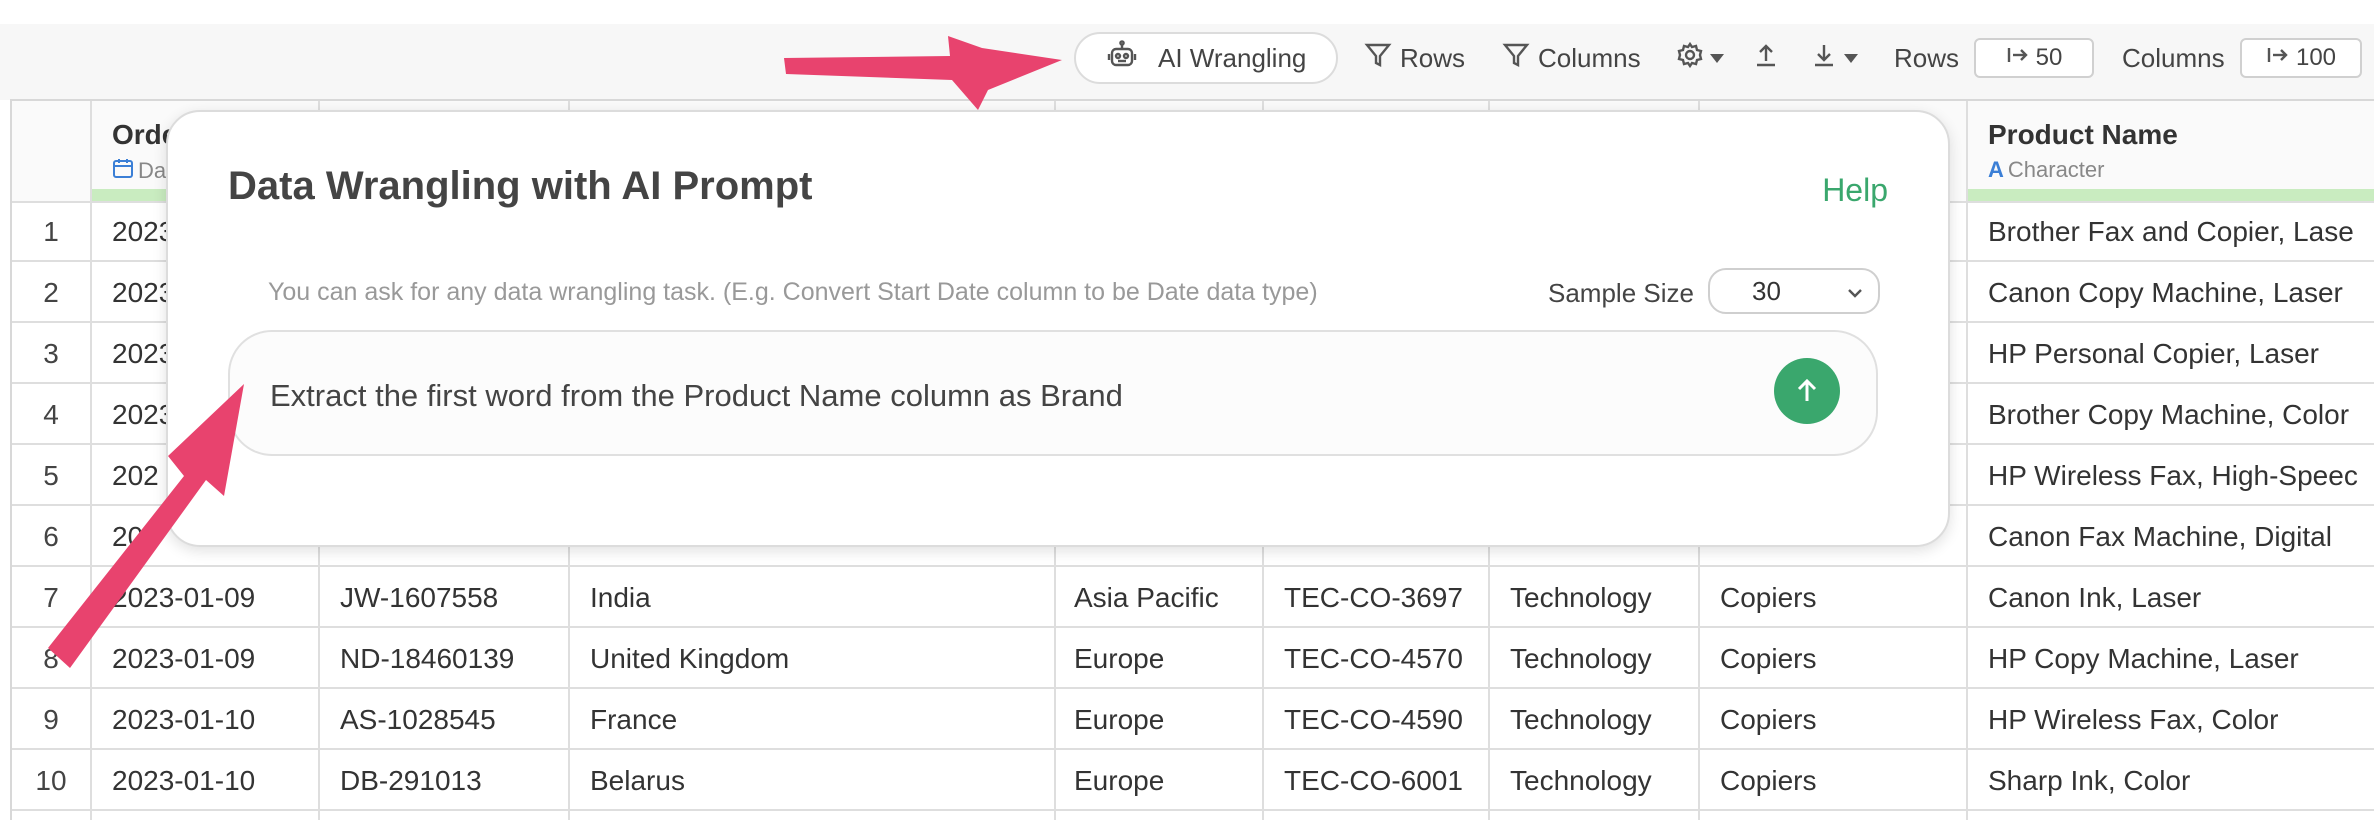 The image size is (2374, 820). Describe the element at coordinates (2171, 231) in the screenshot. I see `table-cell: Brother Fax and Copier, Lase` at that location.